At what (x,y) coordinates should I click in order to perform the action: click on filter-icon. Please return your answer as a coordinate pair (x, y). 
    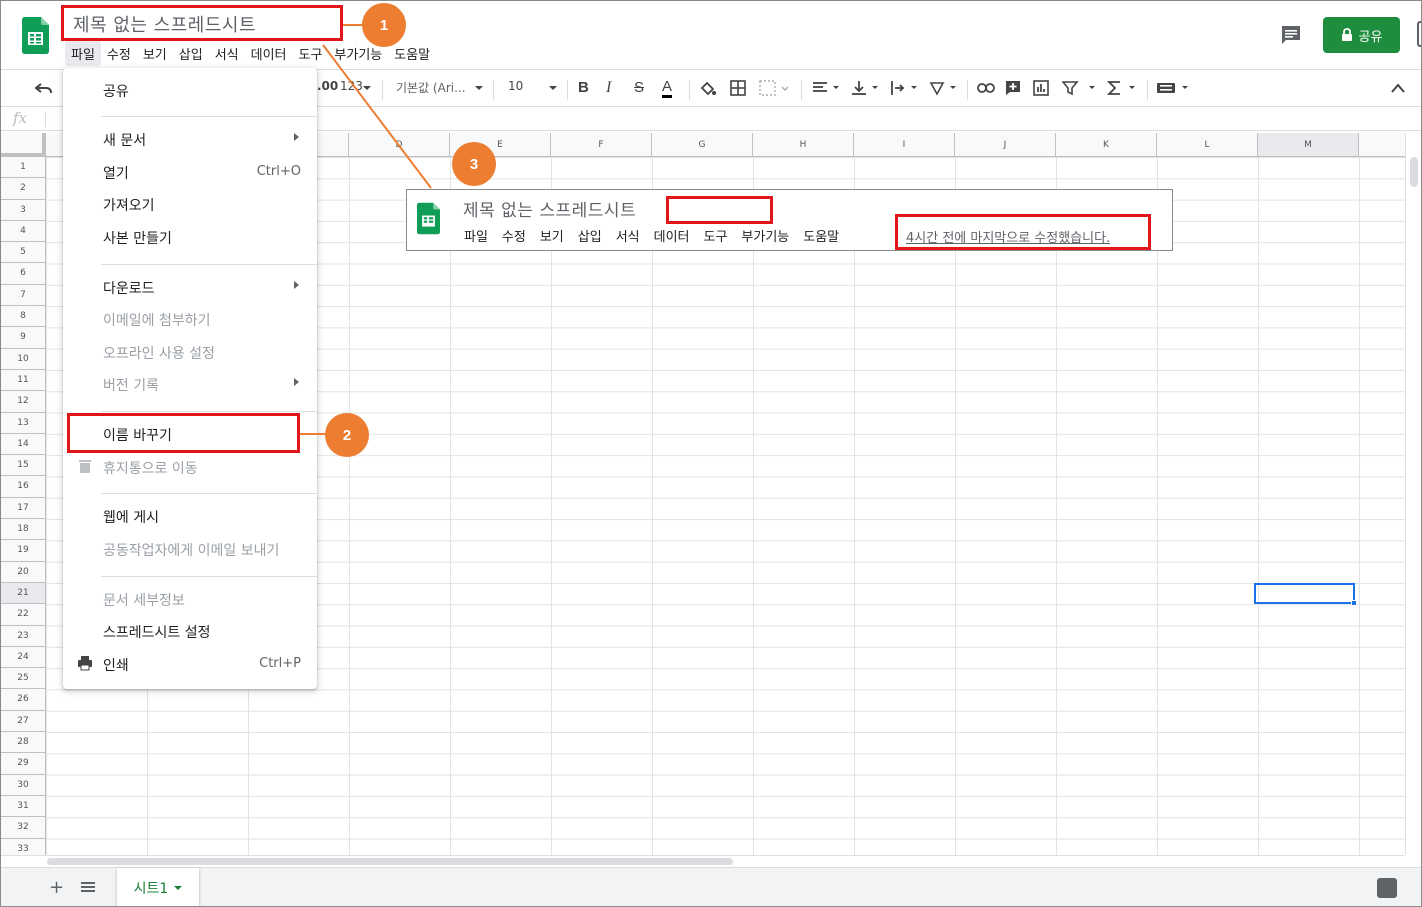
    Looking at the image, I should click on (1080, 88).